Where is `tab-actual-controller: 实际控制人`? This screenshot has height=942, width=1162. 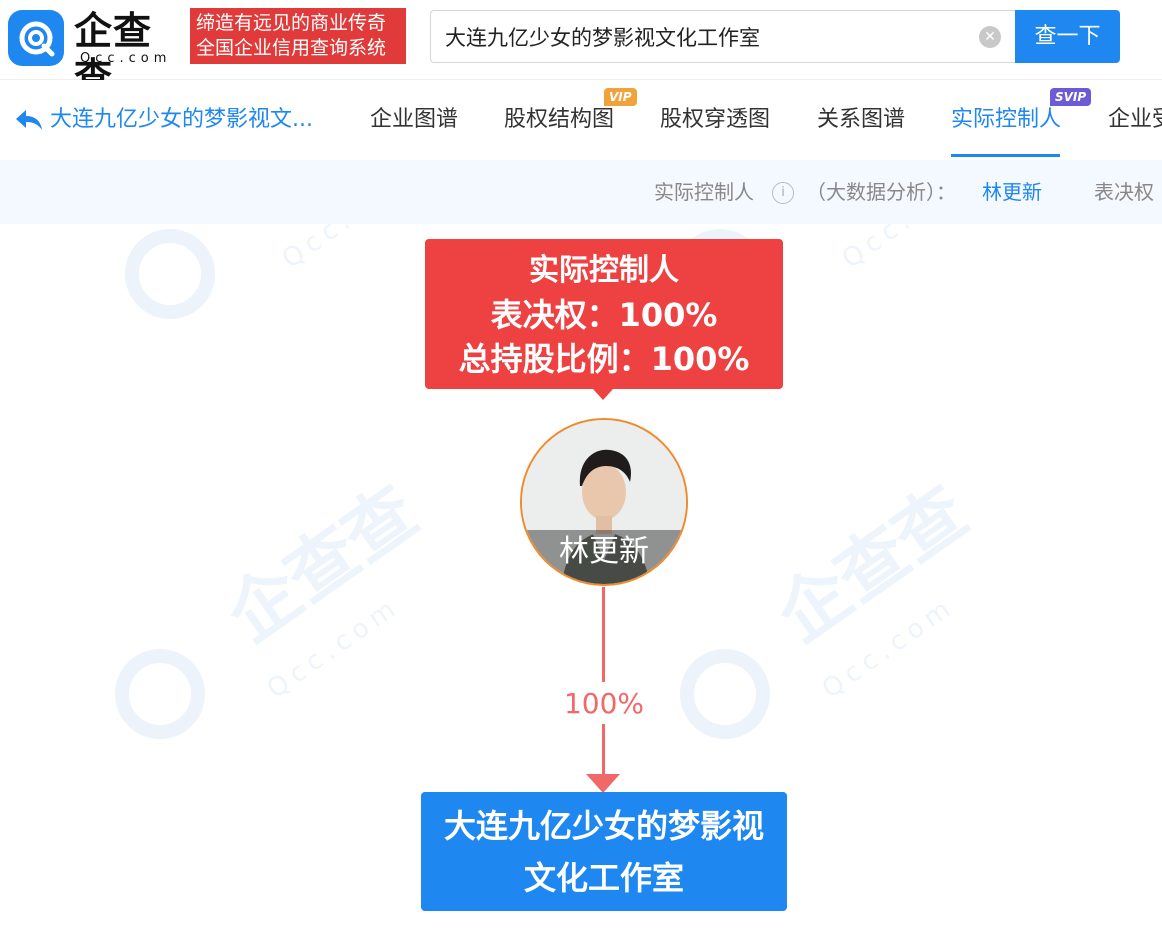
tab-actual-controller: 实际控制人 is located at coordinates (1006, 120).